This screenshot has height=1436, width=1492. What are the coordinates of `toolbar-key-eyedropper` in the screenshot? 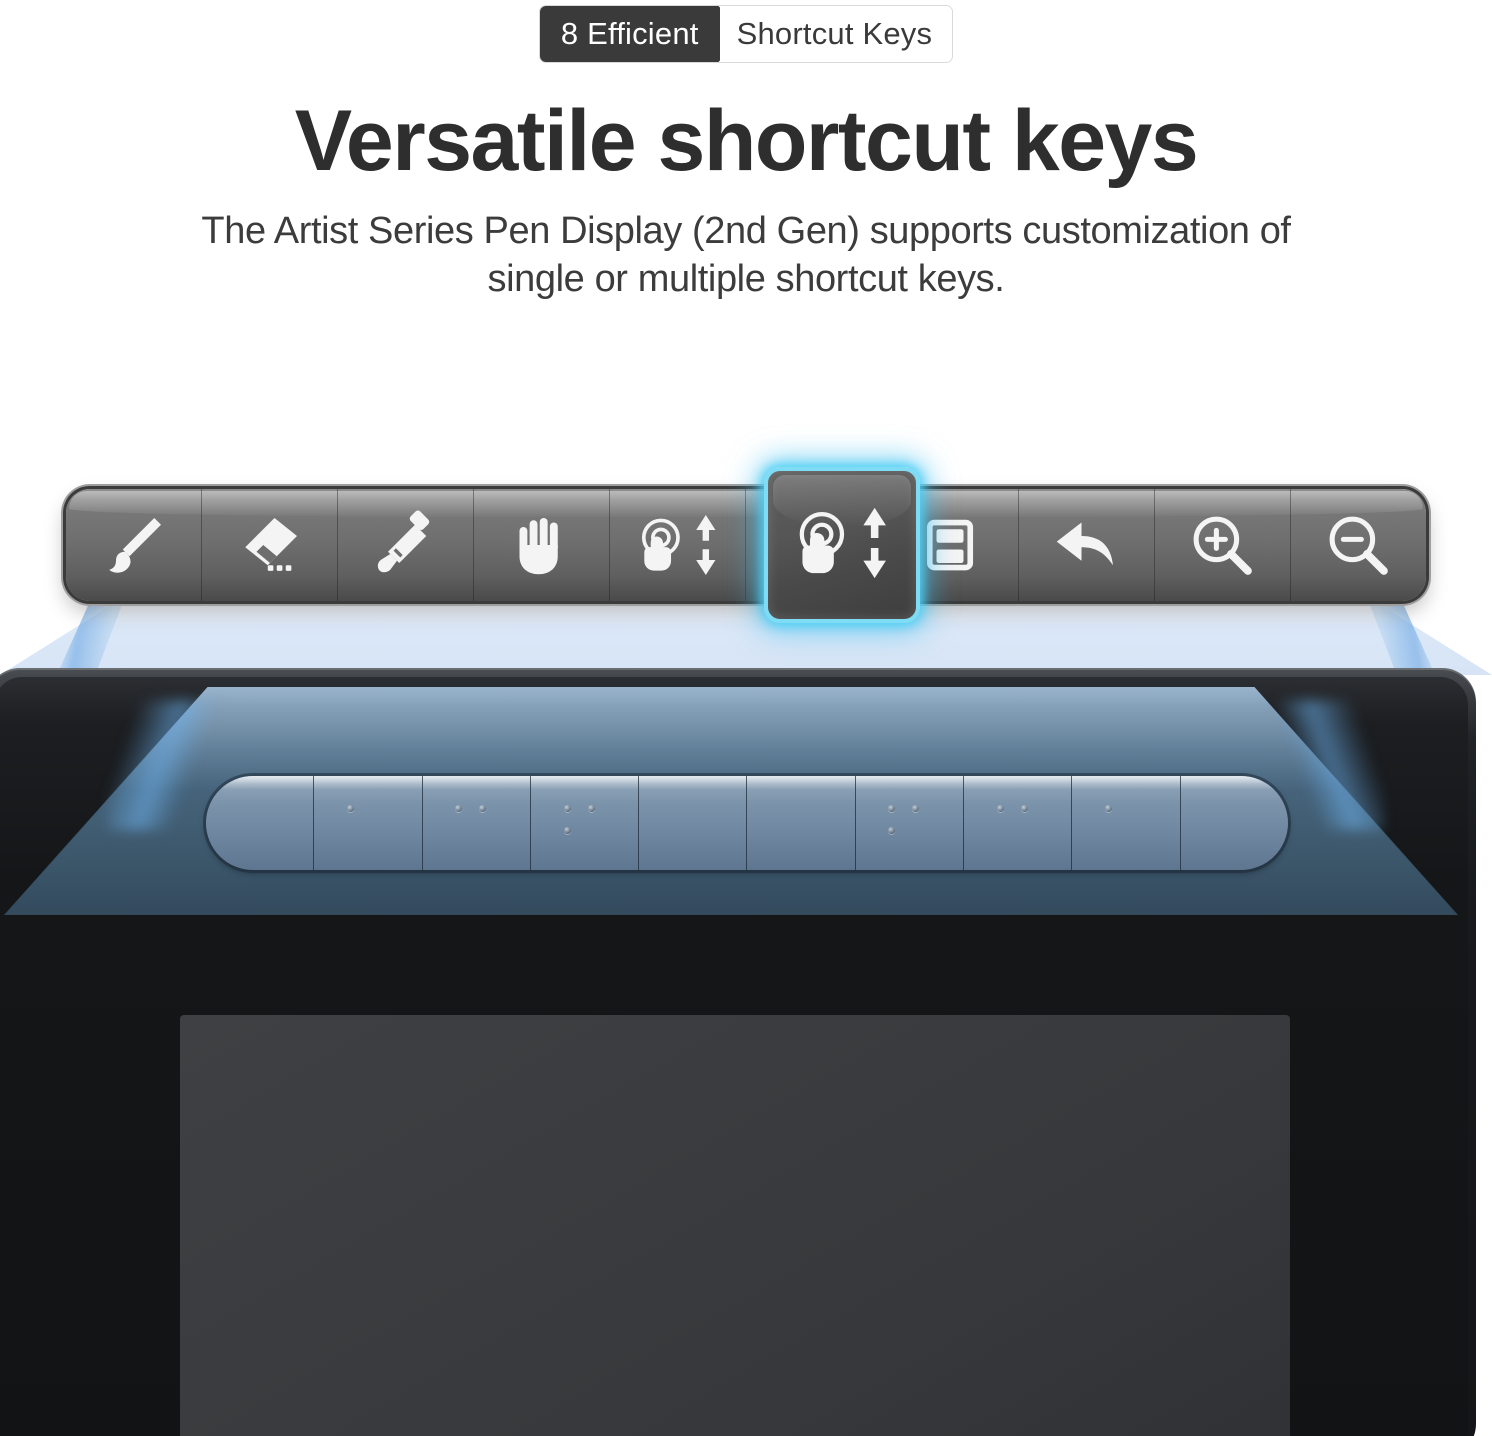 It's located at (406, 545).